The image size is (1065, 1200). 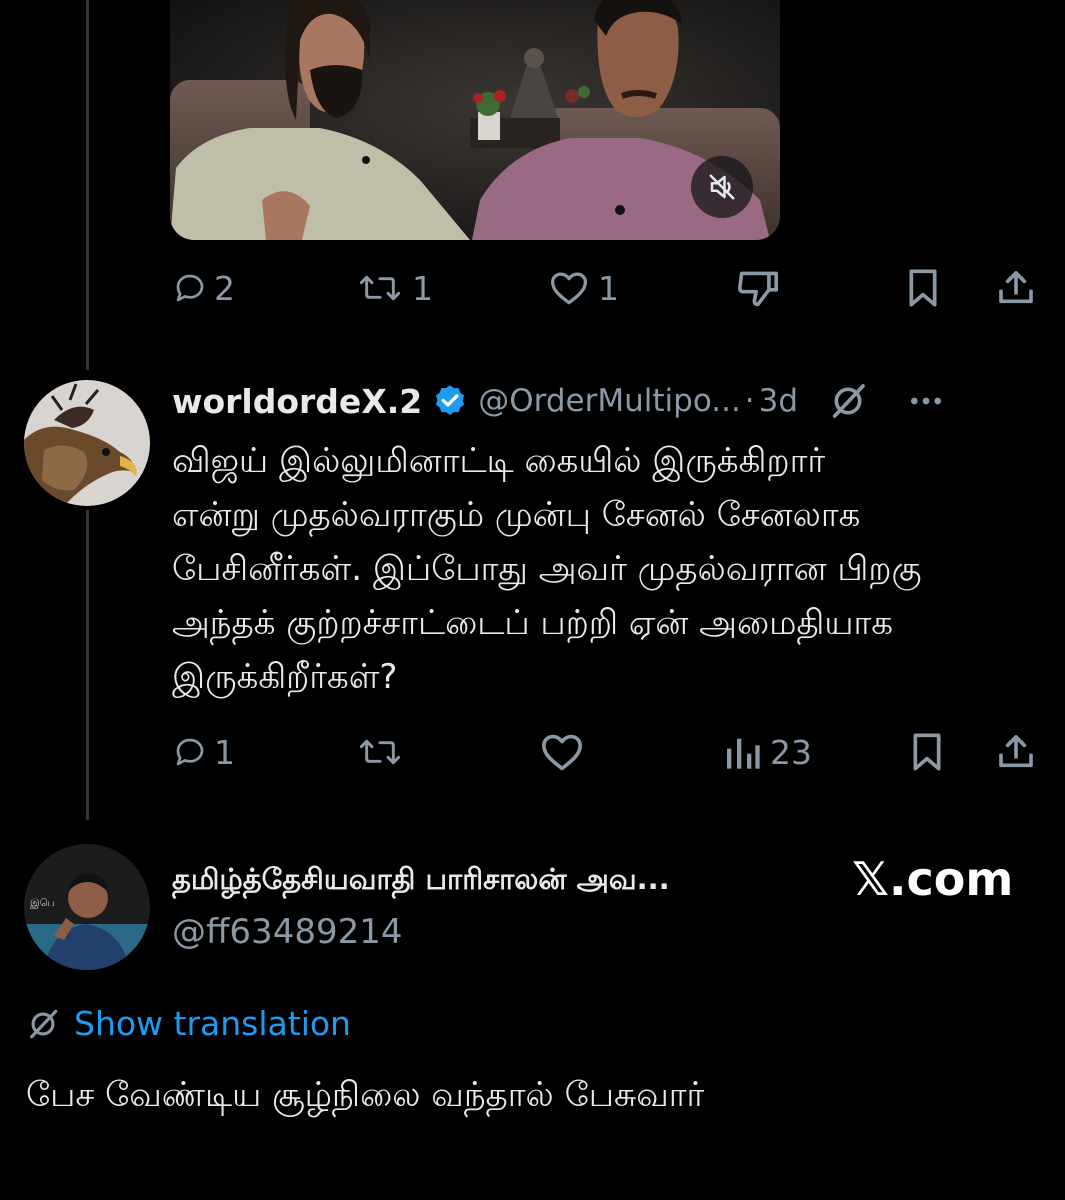 I want to click on speaker-muted-icon, so click(x=722, y=187).